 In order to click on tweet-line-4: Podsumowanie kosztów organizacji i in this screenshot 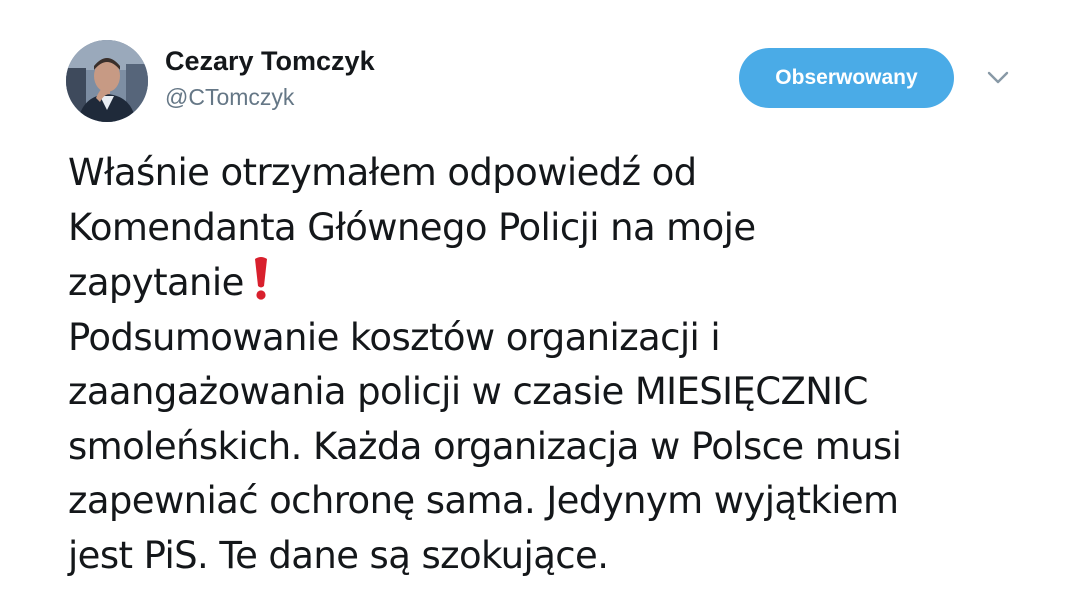, I will do `click(394, 337)`.